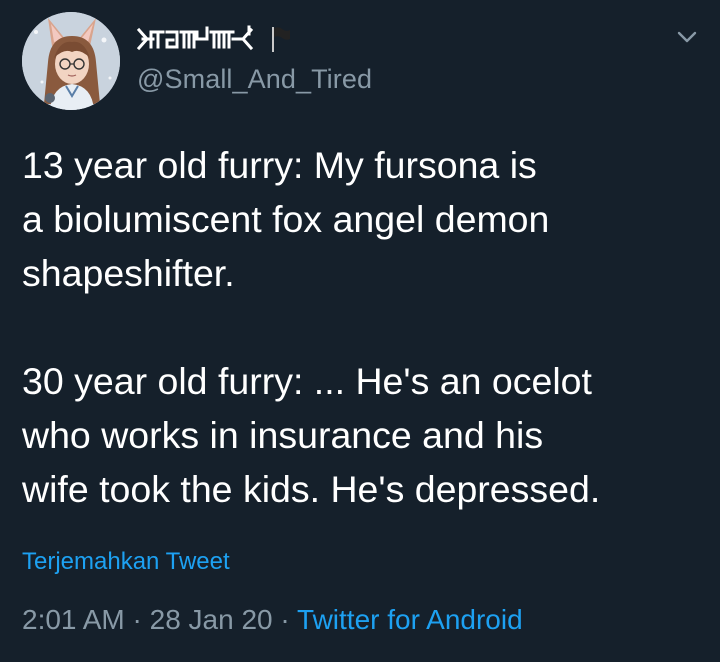 The width and height of the screenshot is (720, 662). Describe the element at coordinates (410, 619) in the screenshot. I see `tweet-source-link: Twitter for Android` at that location.